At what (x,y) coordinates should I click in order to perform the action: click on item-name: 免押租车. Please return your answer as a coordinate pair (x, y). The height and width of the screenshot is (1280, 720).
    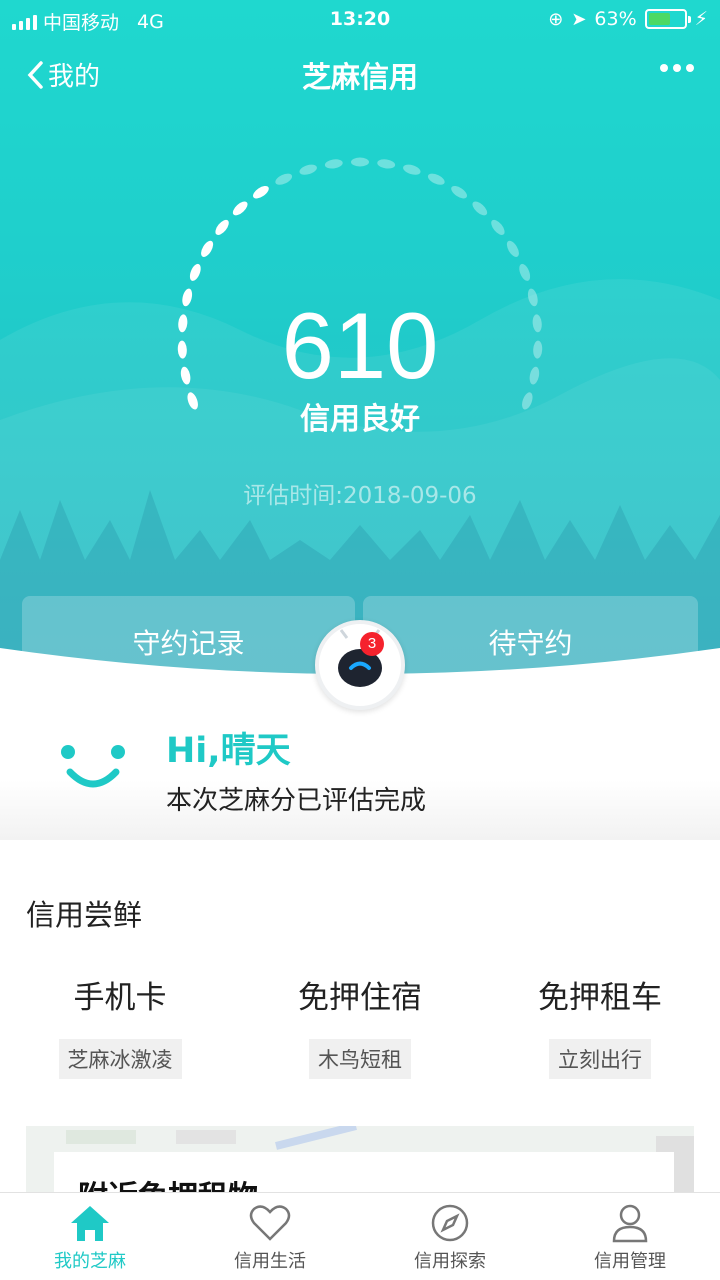
    Looking at the image, I should click on (600, 998).